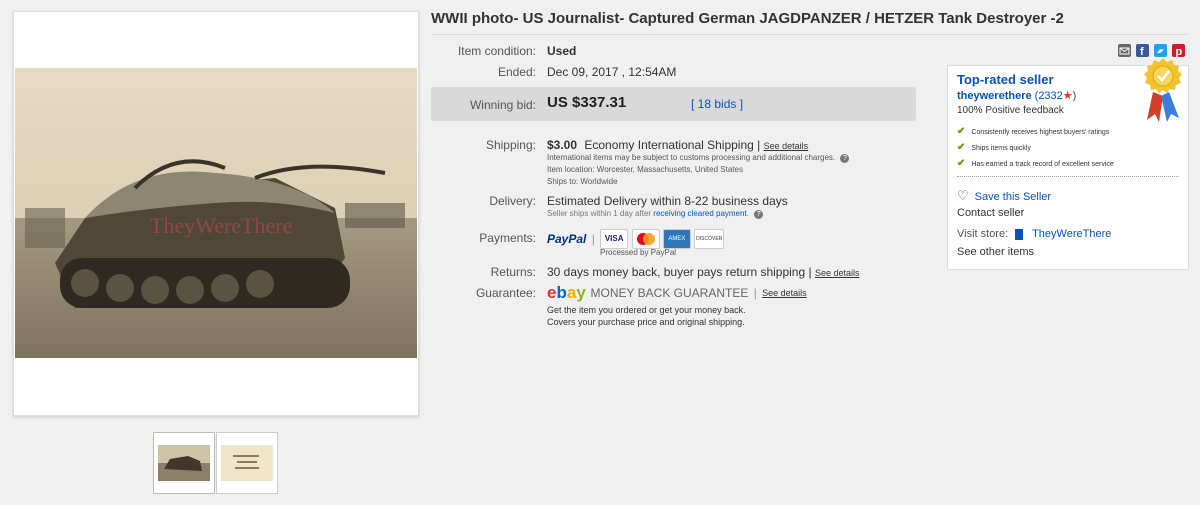  I want to click on condition-label: Item condition:, so click(496, 51).